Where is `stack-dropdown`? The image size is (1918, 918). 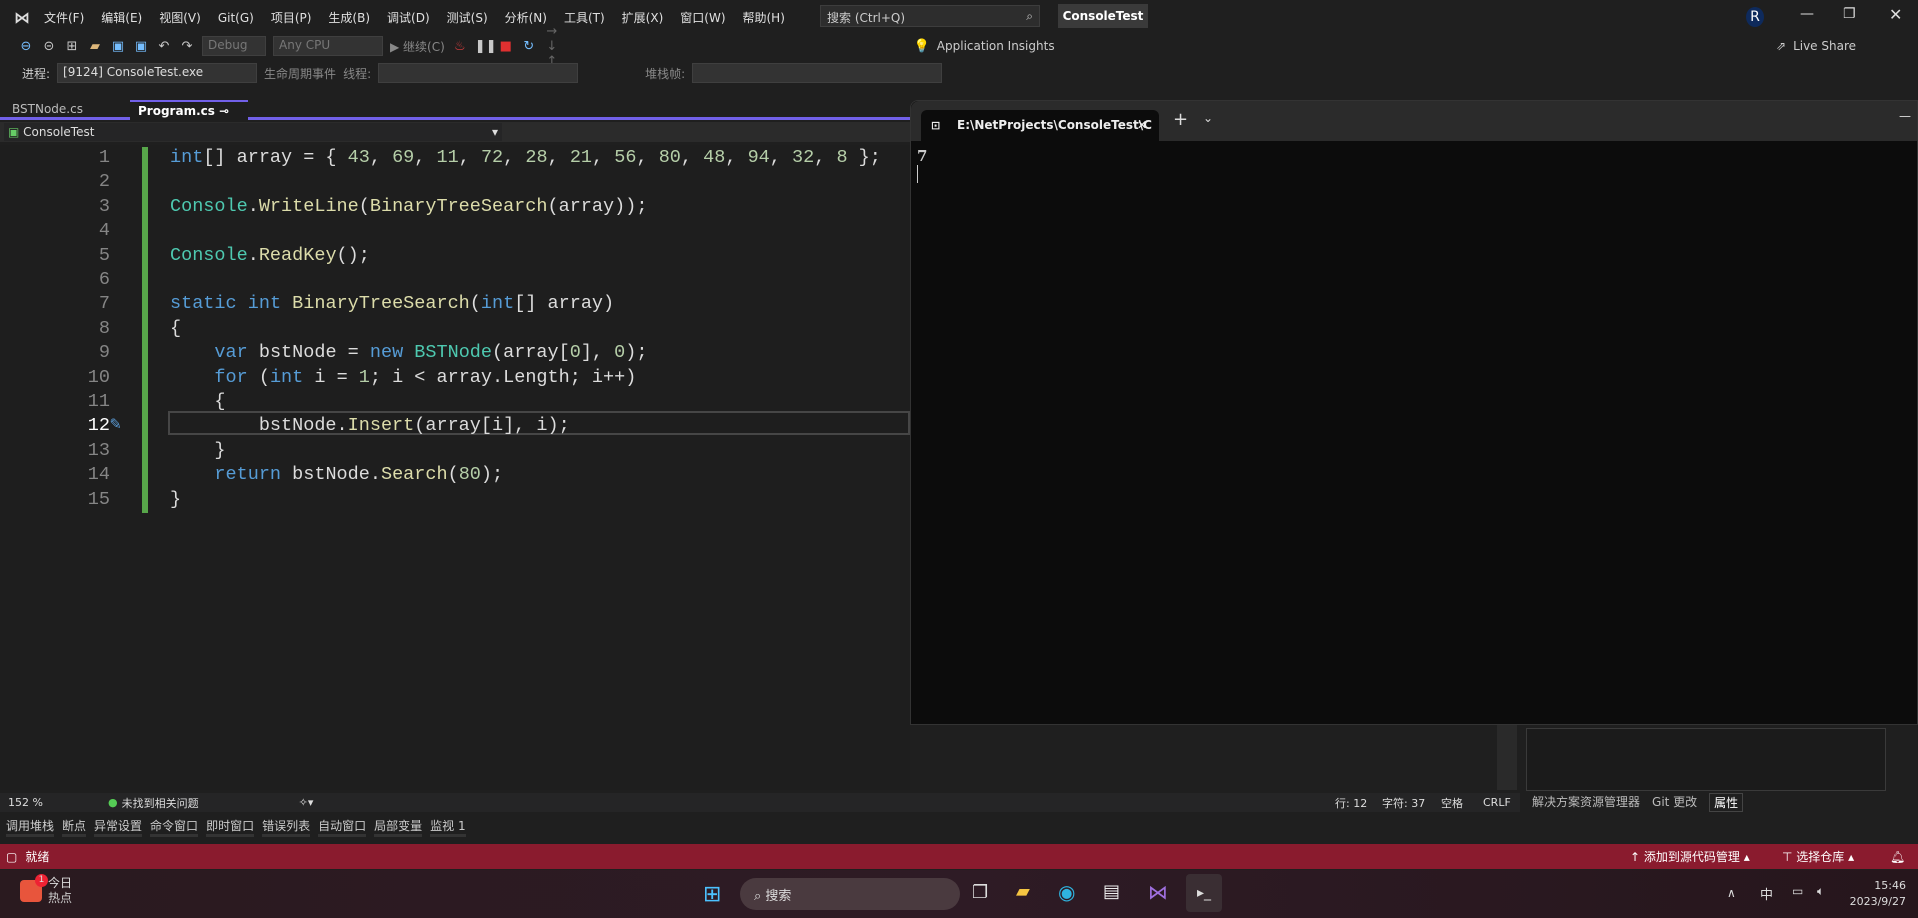 stack-dropdown is located at coordinates (817, 73).